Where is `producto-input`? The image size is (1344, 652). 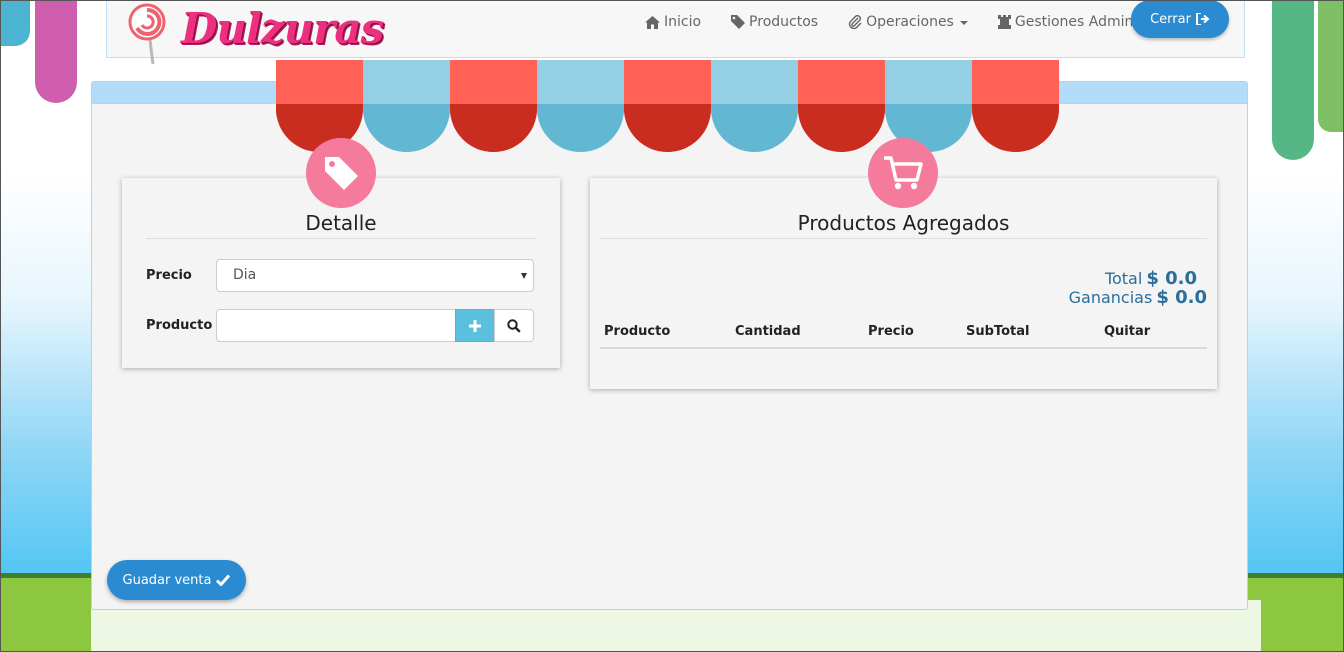 producto-input is located at coordinates (336, 325).